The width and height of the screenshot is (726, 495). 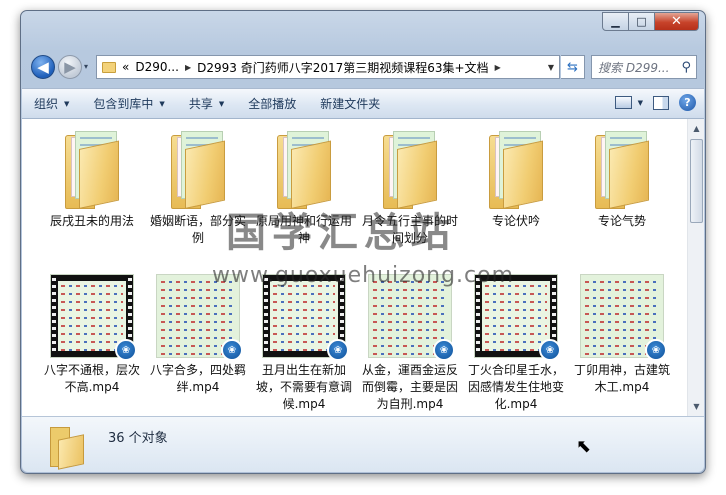 I want to click on address-dropdown-icon: ▼, so click(x=551, y=67).